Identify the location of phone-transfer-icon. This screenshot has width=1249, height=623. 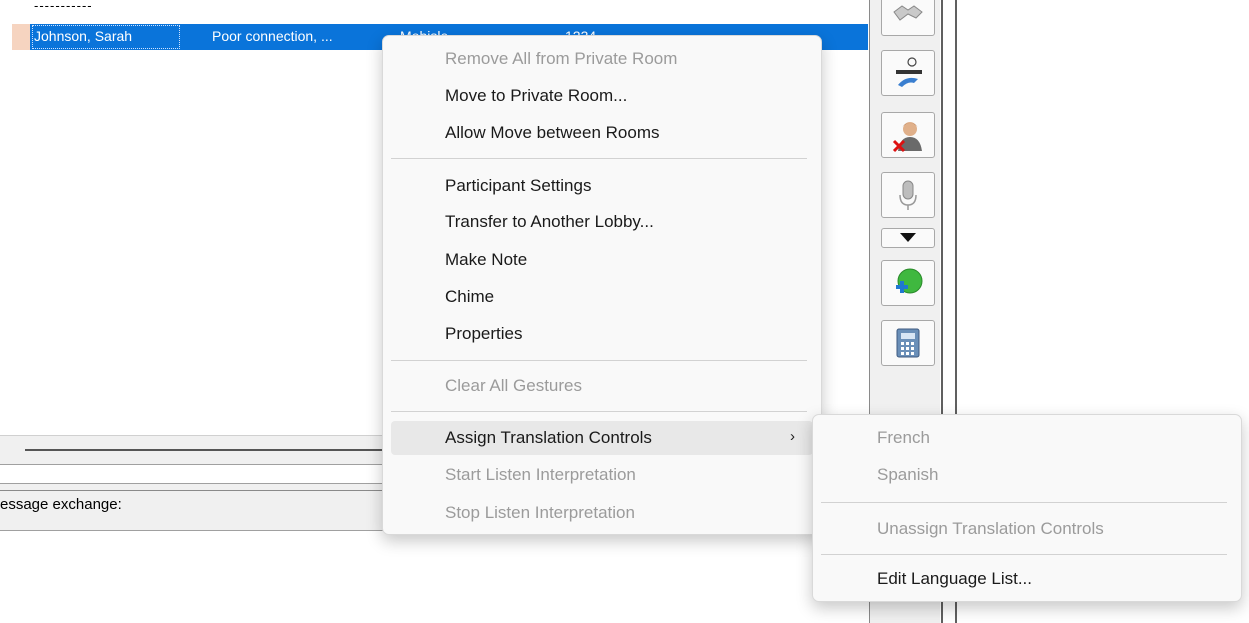
(908, 73).